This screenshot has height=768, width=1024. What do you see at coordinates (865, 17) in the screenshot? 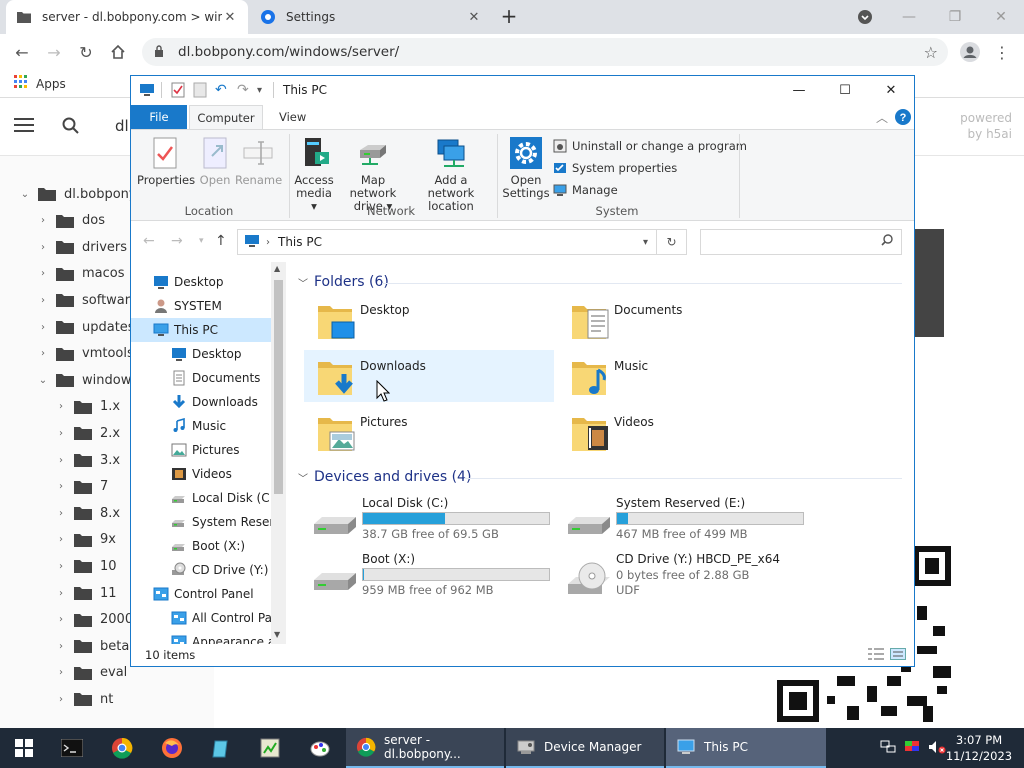
I see `tab-search-button` at bounding box center [865, 17].